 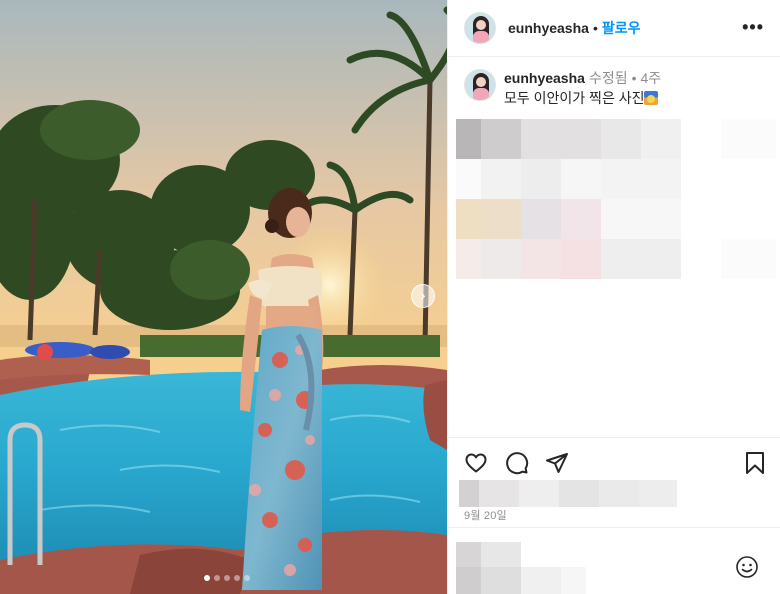 I want to click on post-age: 4주, so click(x=650, y=78).